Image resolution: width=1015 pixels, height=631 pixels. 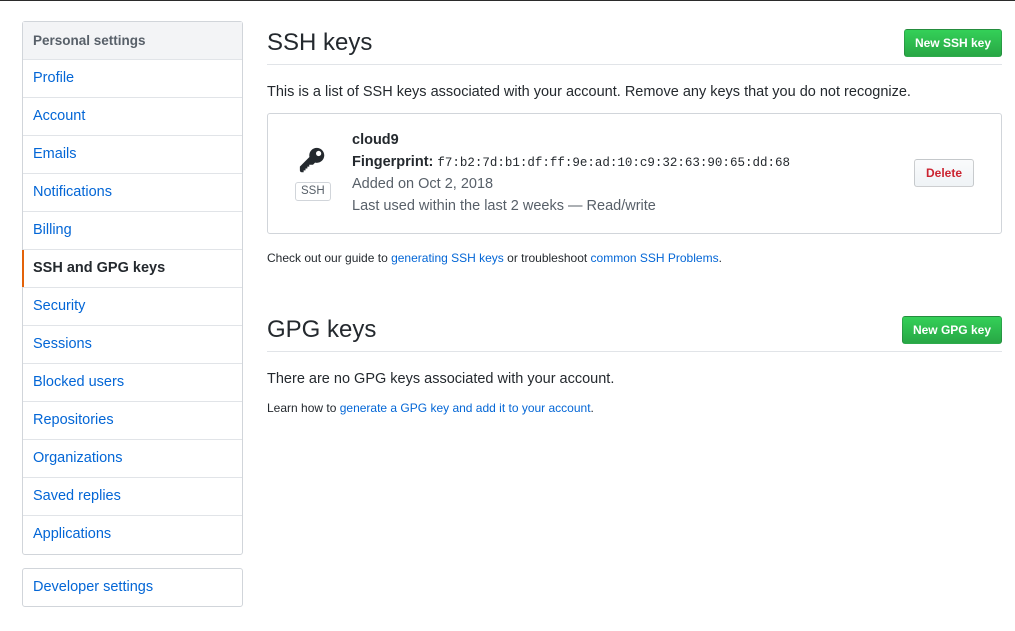 What do you see at coordinates (507, 0) in the screenshot?
I see `window-top-border` at bounding box center [507, 0].